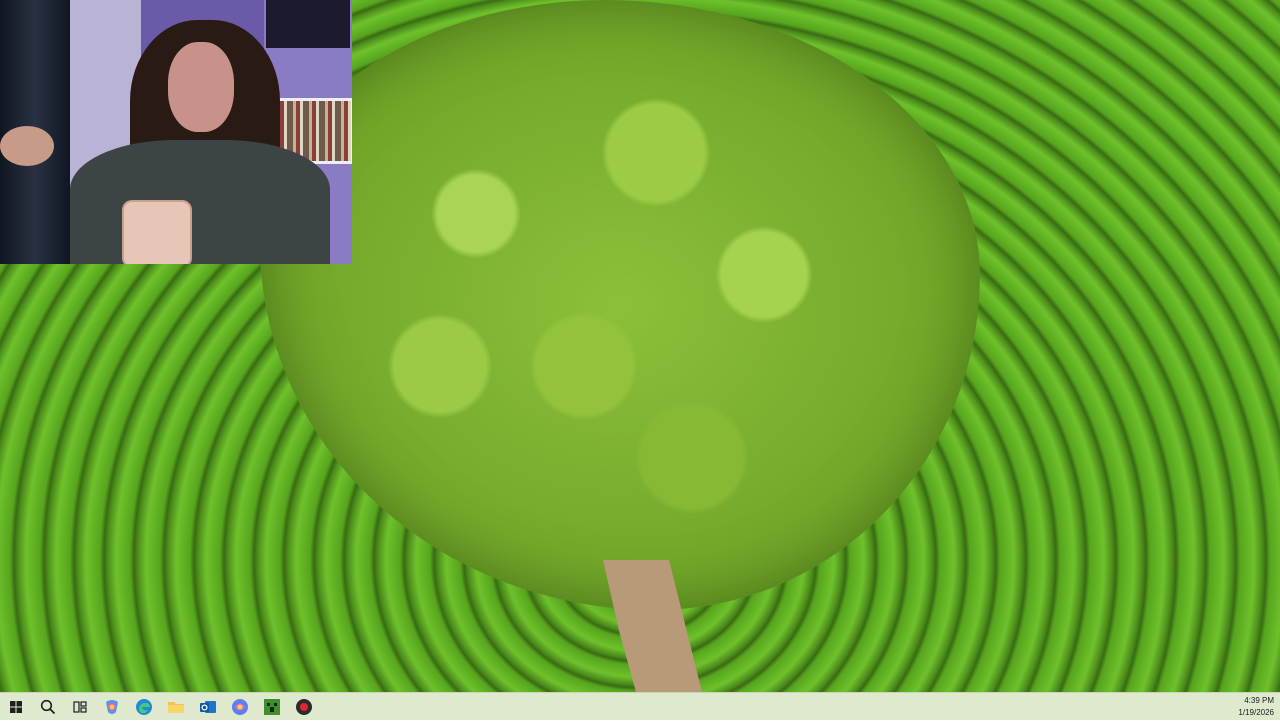  I want to click on clock-date: 1/19/2026, so click(1256, 712).